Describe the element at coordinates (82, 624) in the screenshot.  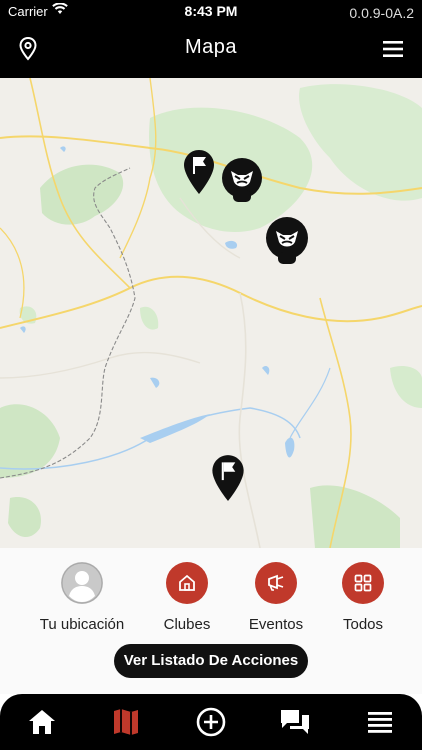
I see `filter-label: Tu ubicación` at that location.